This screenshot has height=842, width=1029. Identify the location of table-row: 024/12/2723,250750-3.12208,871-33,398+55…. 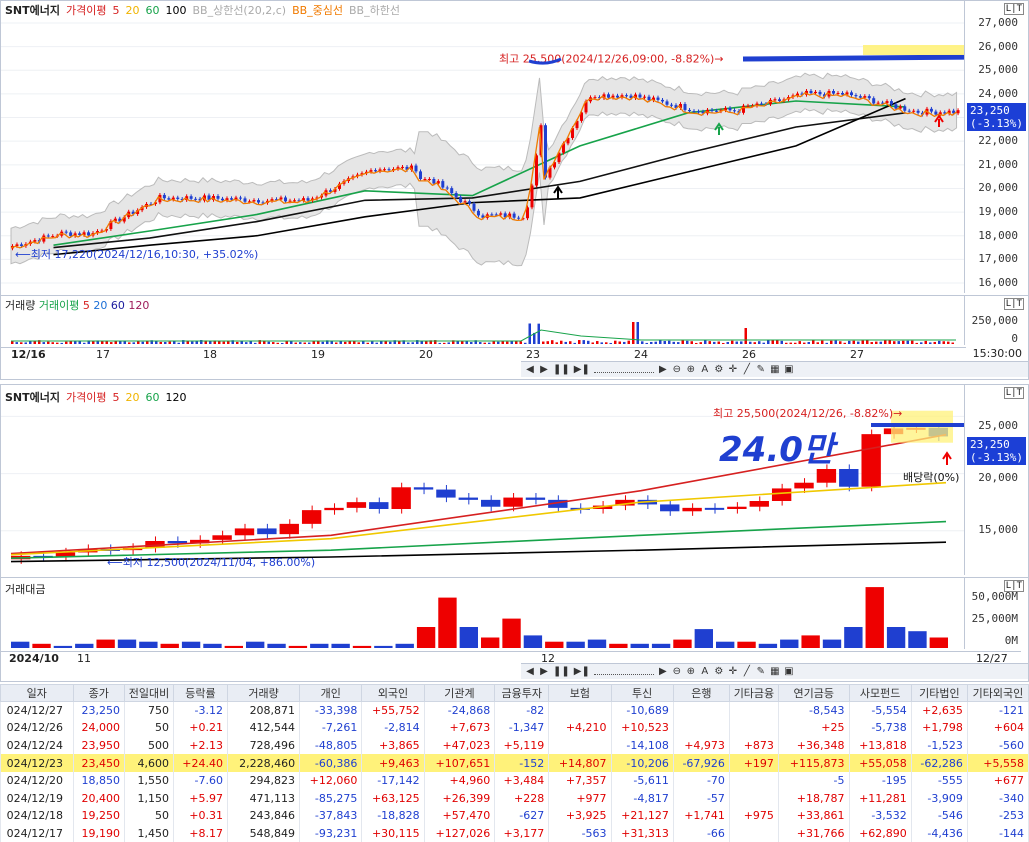
(515, 711).